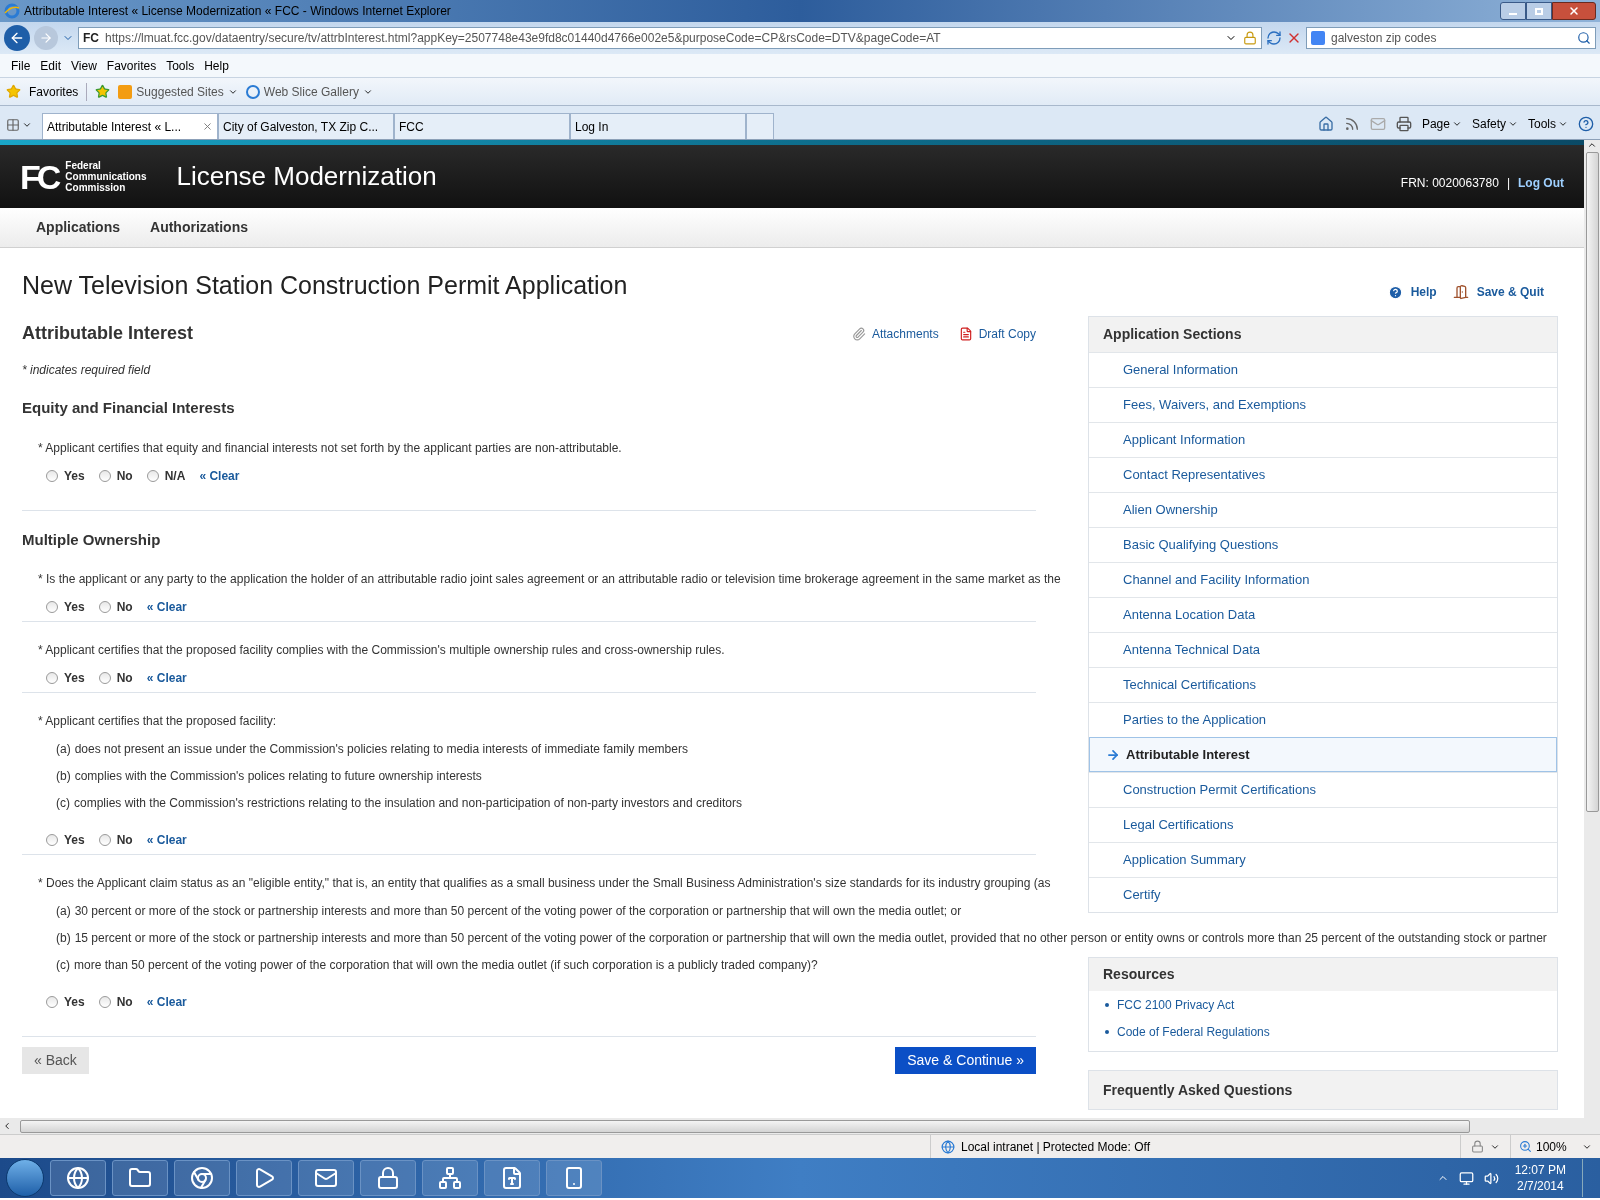 Image resolution: width=1600 pixels, height=1200 pixels. I want to click on save-quit-link: Save & Quit, so click(1510, 292).